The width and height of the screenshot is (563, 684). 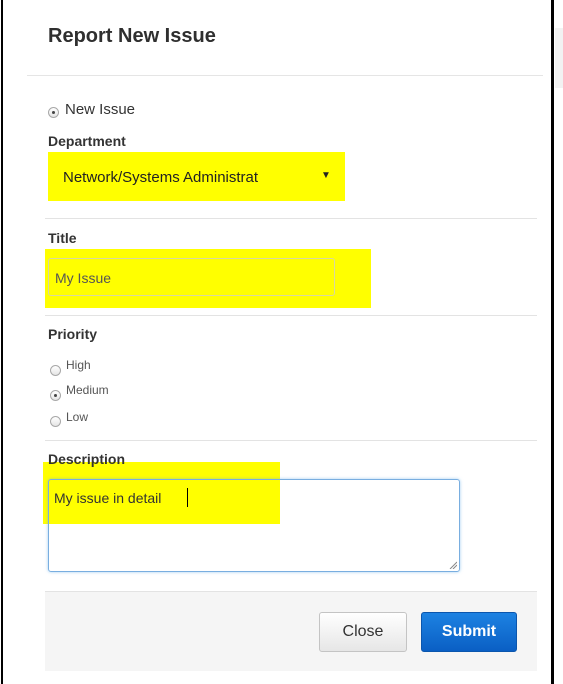 What do you see at coordinates (161, 177) in the screenshot?
I see `department-selected-value: Network/Systems Administrat` at bounding box center [161, 177].